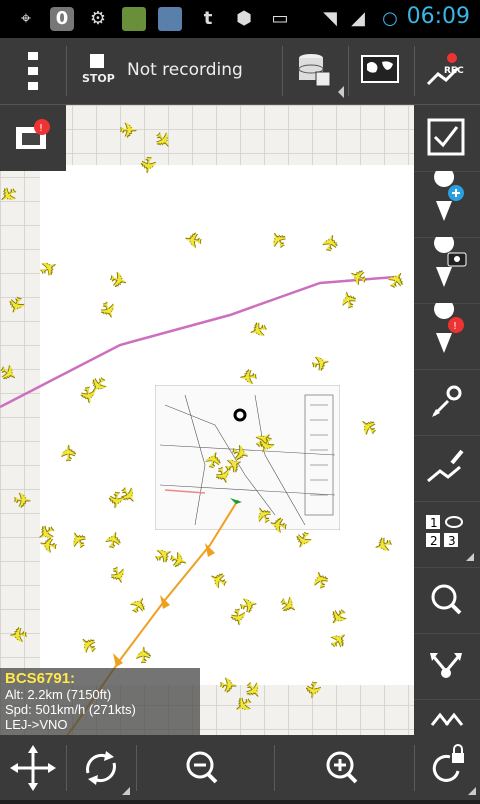  Describe the element at coordinates (454, 71) in the screenshot. I see `rec-label: REC` at that location.